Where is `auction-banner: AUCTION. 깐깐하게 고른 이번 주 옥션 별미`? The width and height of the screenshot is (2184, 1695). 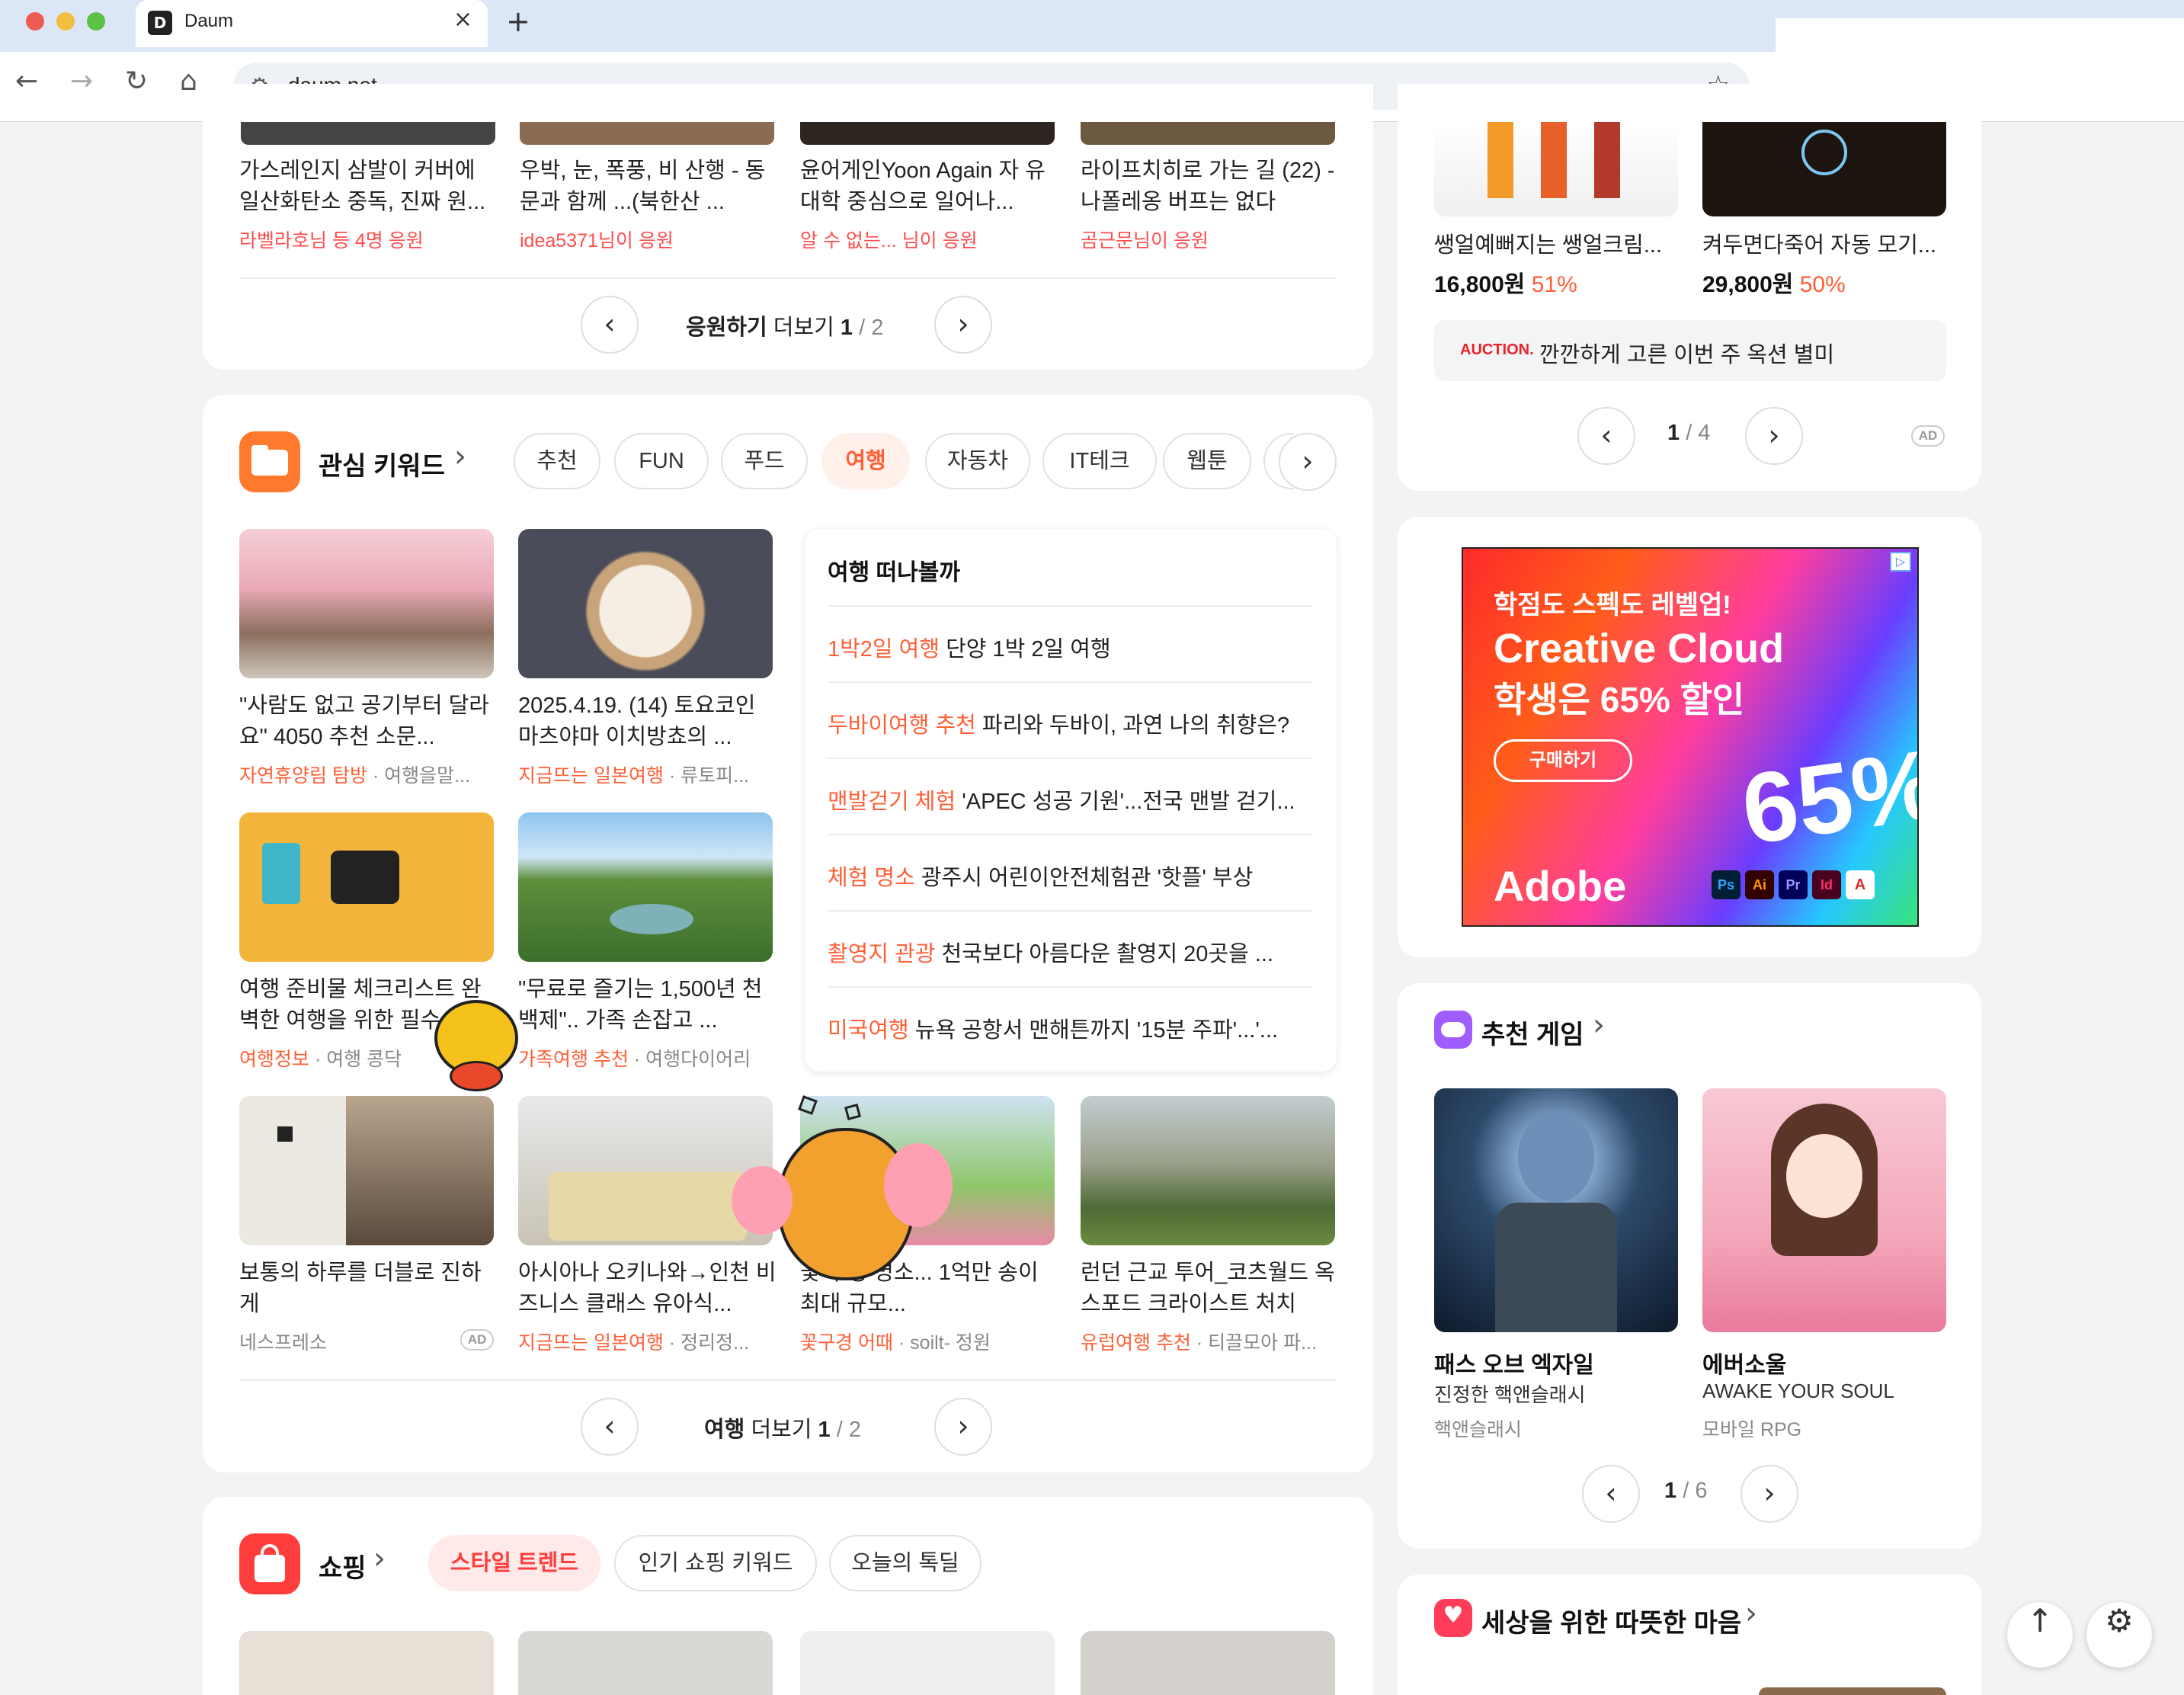 auction-banner: AUCTION. 깐깐하게 고른 이번 주 옥션 별미 is located at coordinates (1690, 350).